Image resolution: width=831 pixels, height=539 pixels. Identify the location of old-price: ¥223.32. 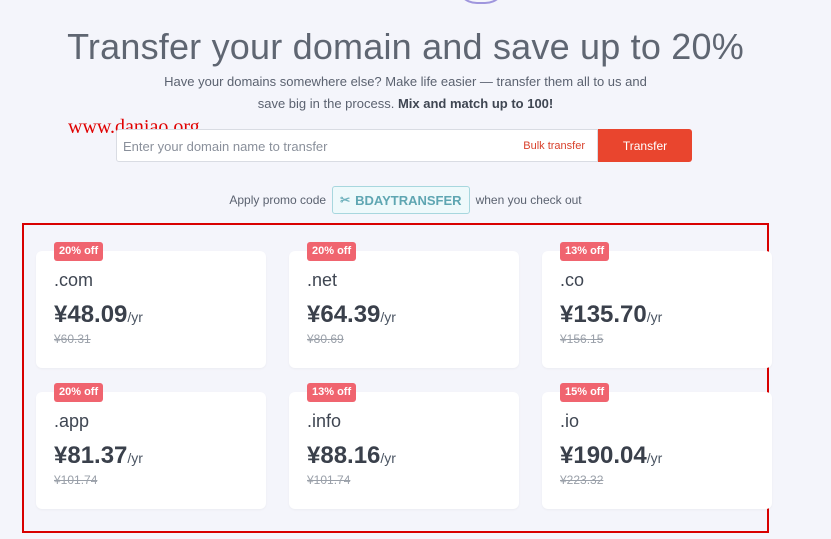
(582, 480).